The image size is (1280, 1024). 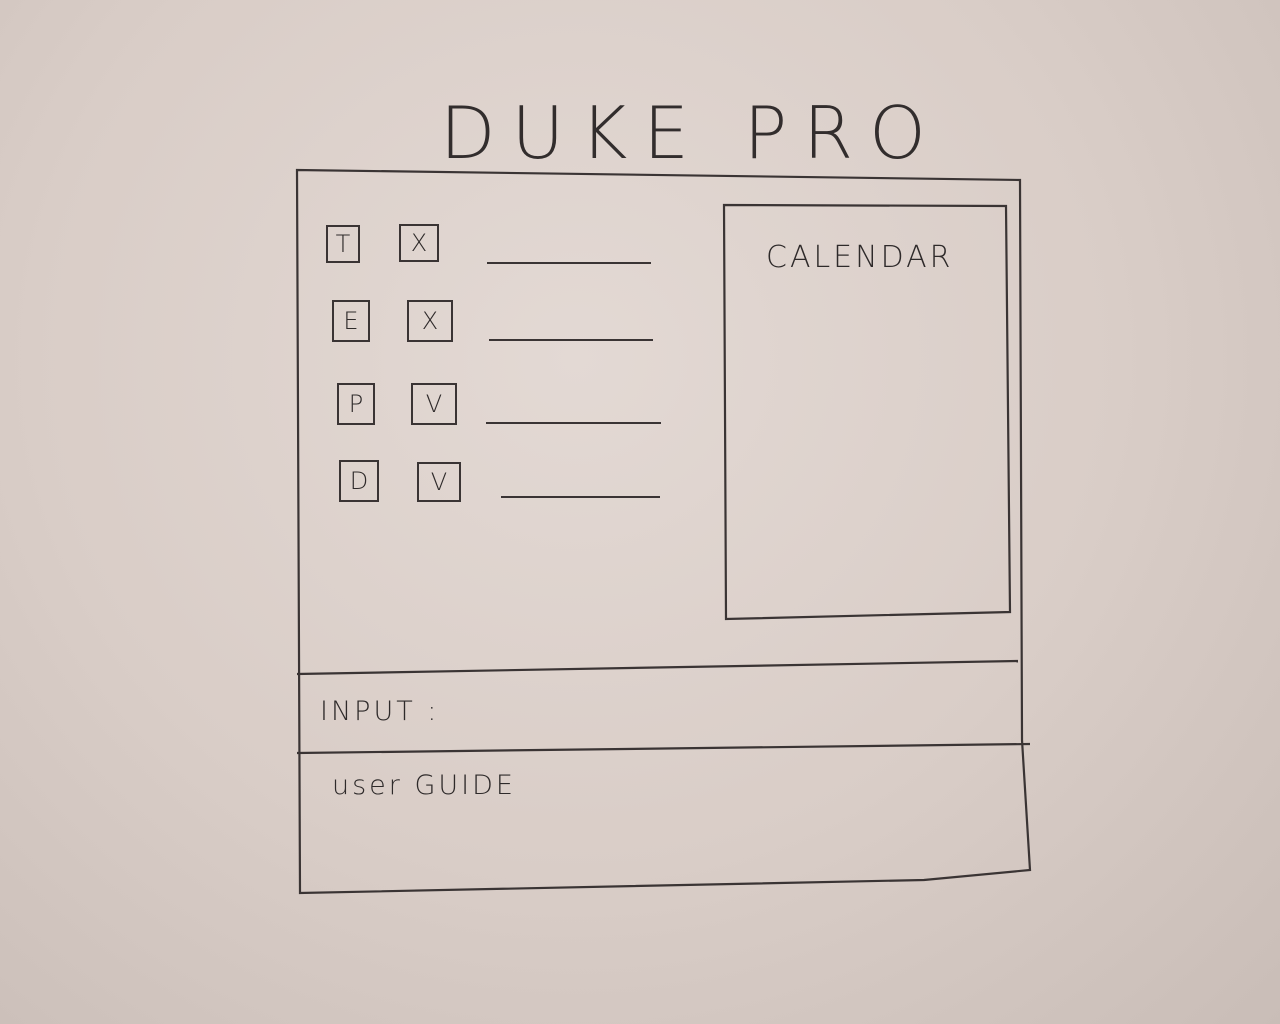 What do you see at coordinates (356, 404) in the screenshot?
I see `task-type-badge: P` at bounding box center [356, 404].